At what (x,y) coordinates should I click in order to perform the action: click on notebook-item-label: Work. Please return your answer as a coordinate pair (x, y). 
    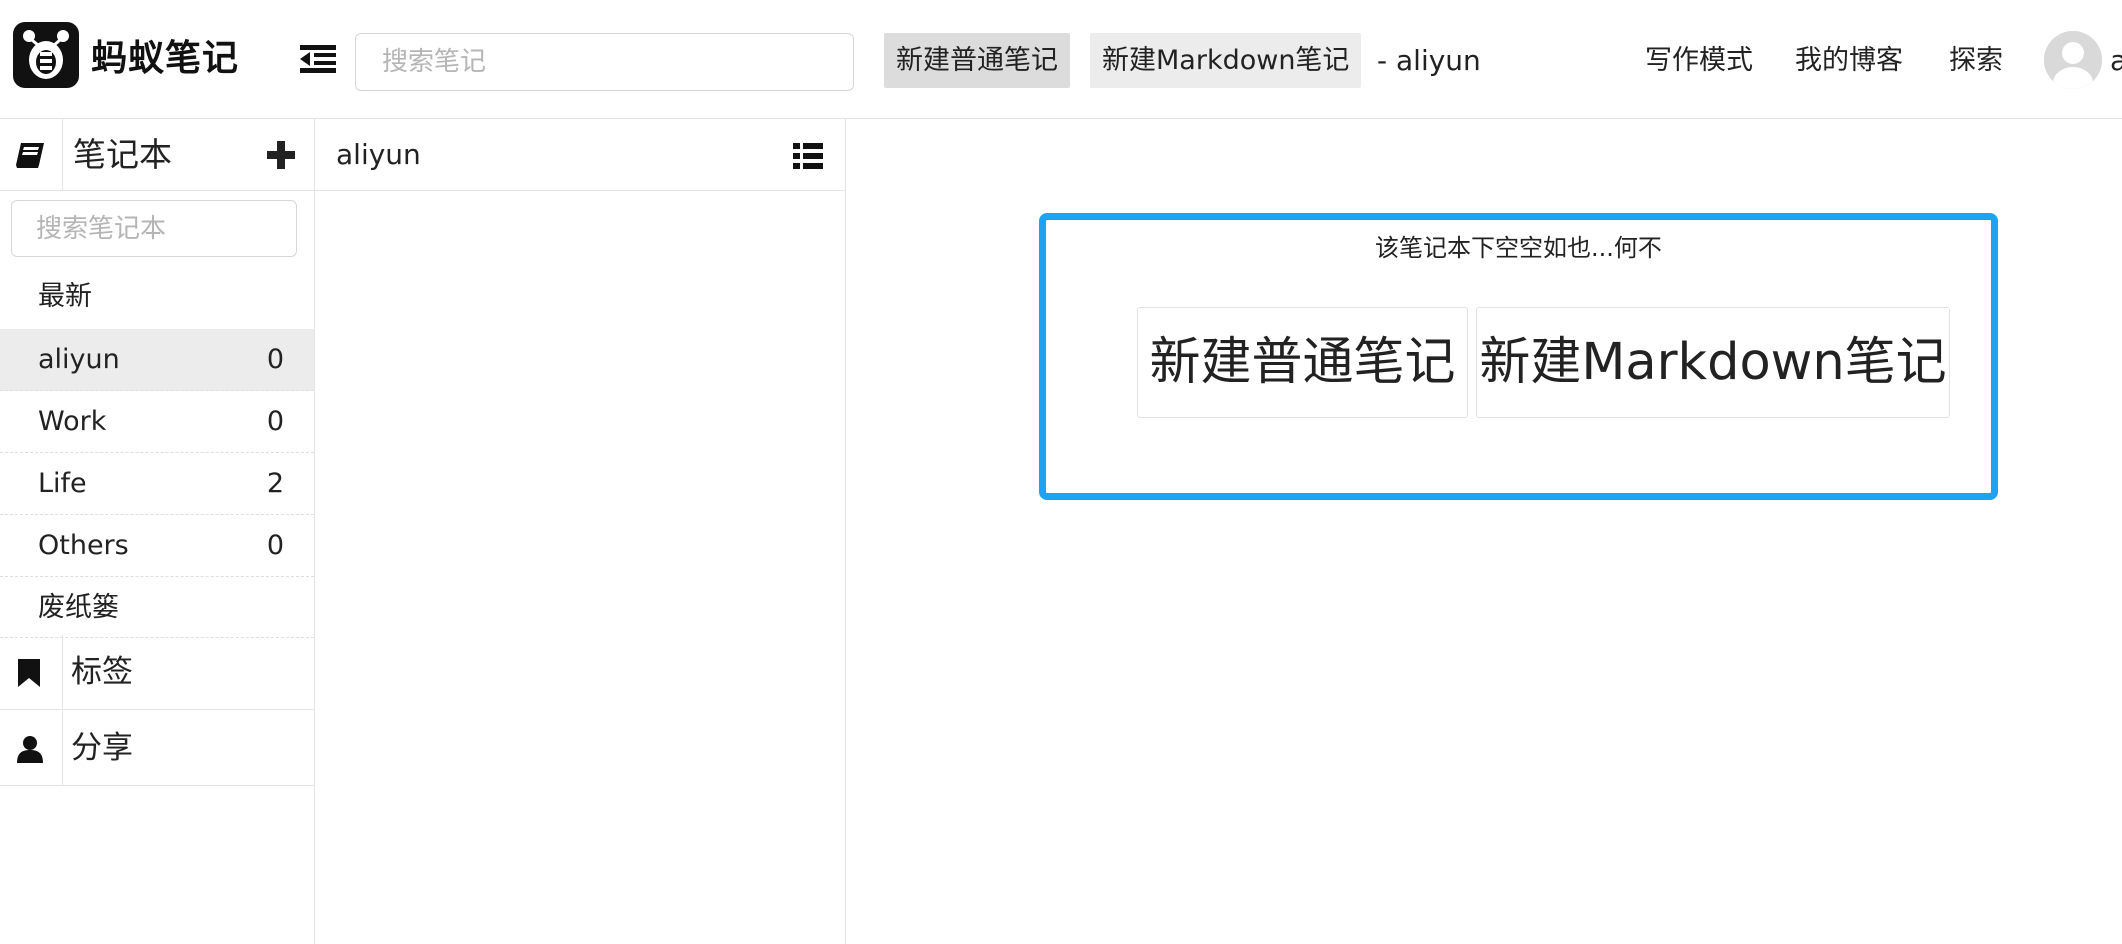
    Looking at the image, I should click on (72, 421).